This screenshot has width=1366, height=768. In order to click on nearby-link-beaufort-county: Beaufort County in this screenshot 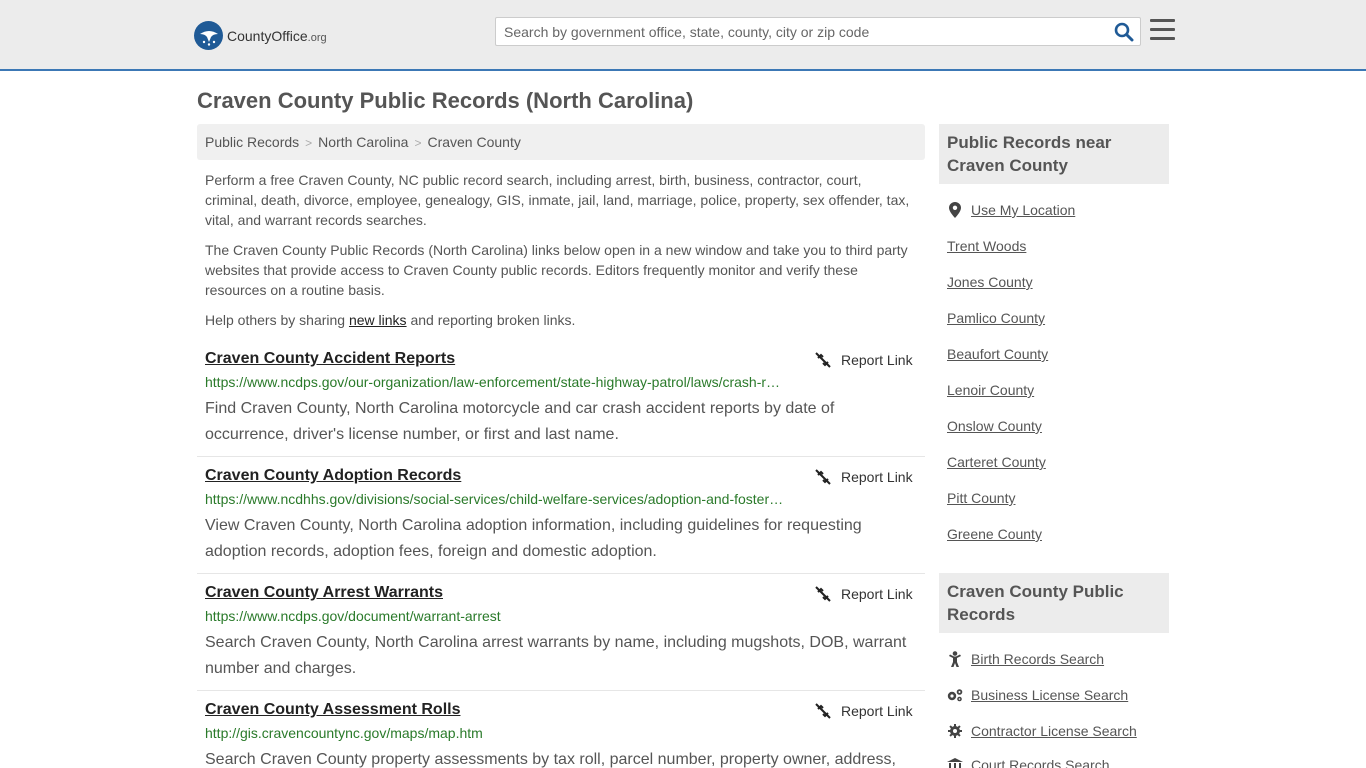, I will do `click(997, 354)`.